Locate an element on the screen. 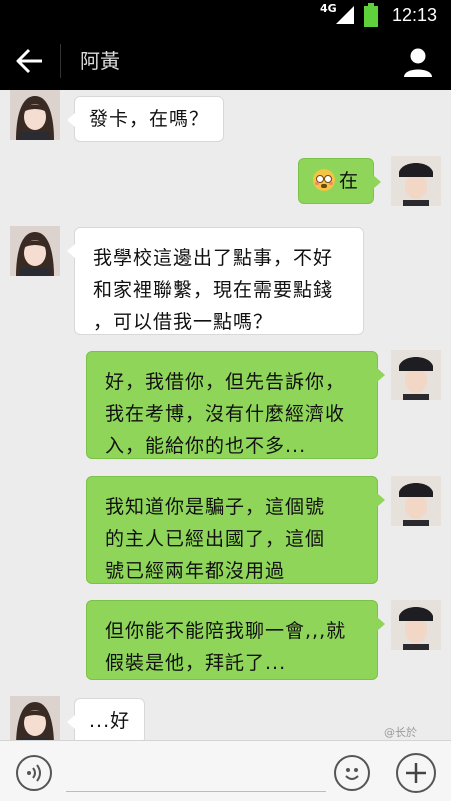 This screenshot has height=801, width=451. header-divider is located at coordinates (60, 61).